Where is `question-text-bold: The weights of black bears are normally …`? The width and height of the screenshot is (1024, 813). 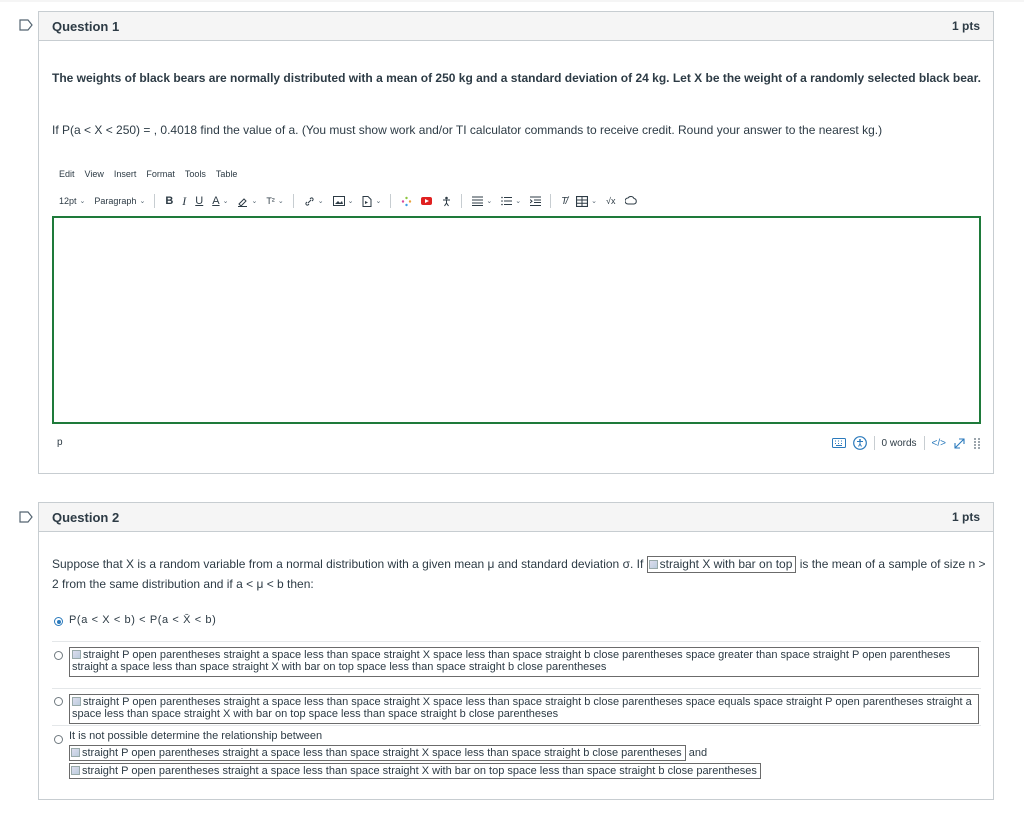 question-text-bold: The weights of black bears are normally … is located at coordinates (516, 78).